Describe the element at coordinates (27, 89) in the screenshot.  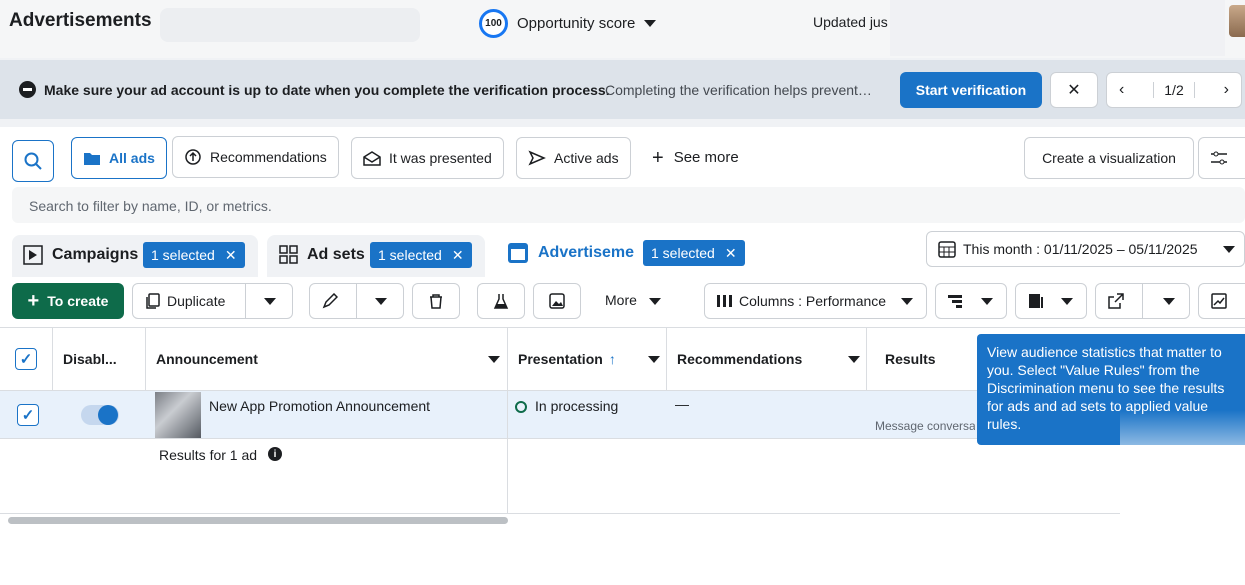
I see `alert-minus-icon` at that location.